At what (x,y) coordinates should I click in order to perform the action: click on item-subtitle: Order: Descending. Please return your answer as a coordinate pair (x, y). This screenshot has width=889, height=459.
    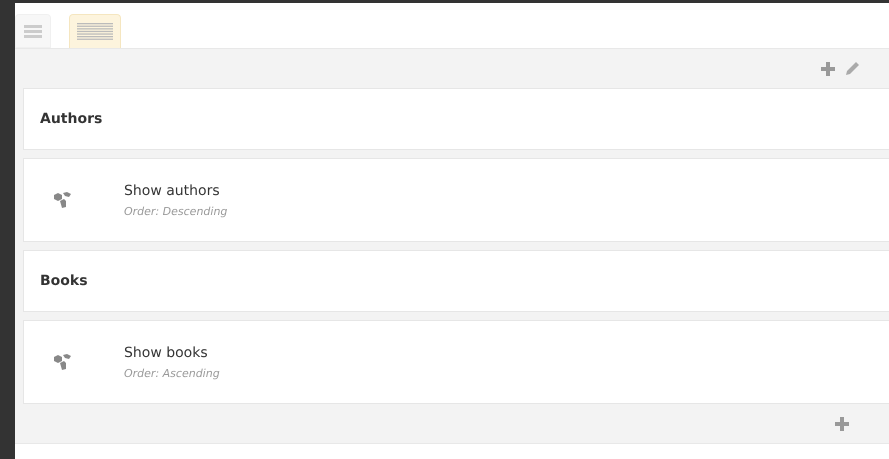
    Looking at the image, I should click on (176, 211).